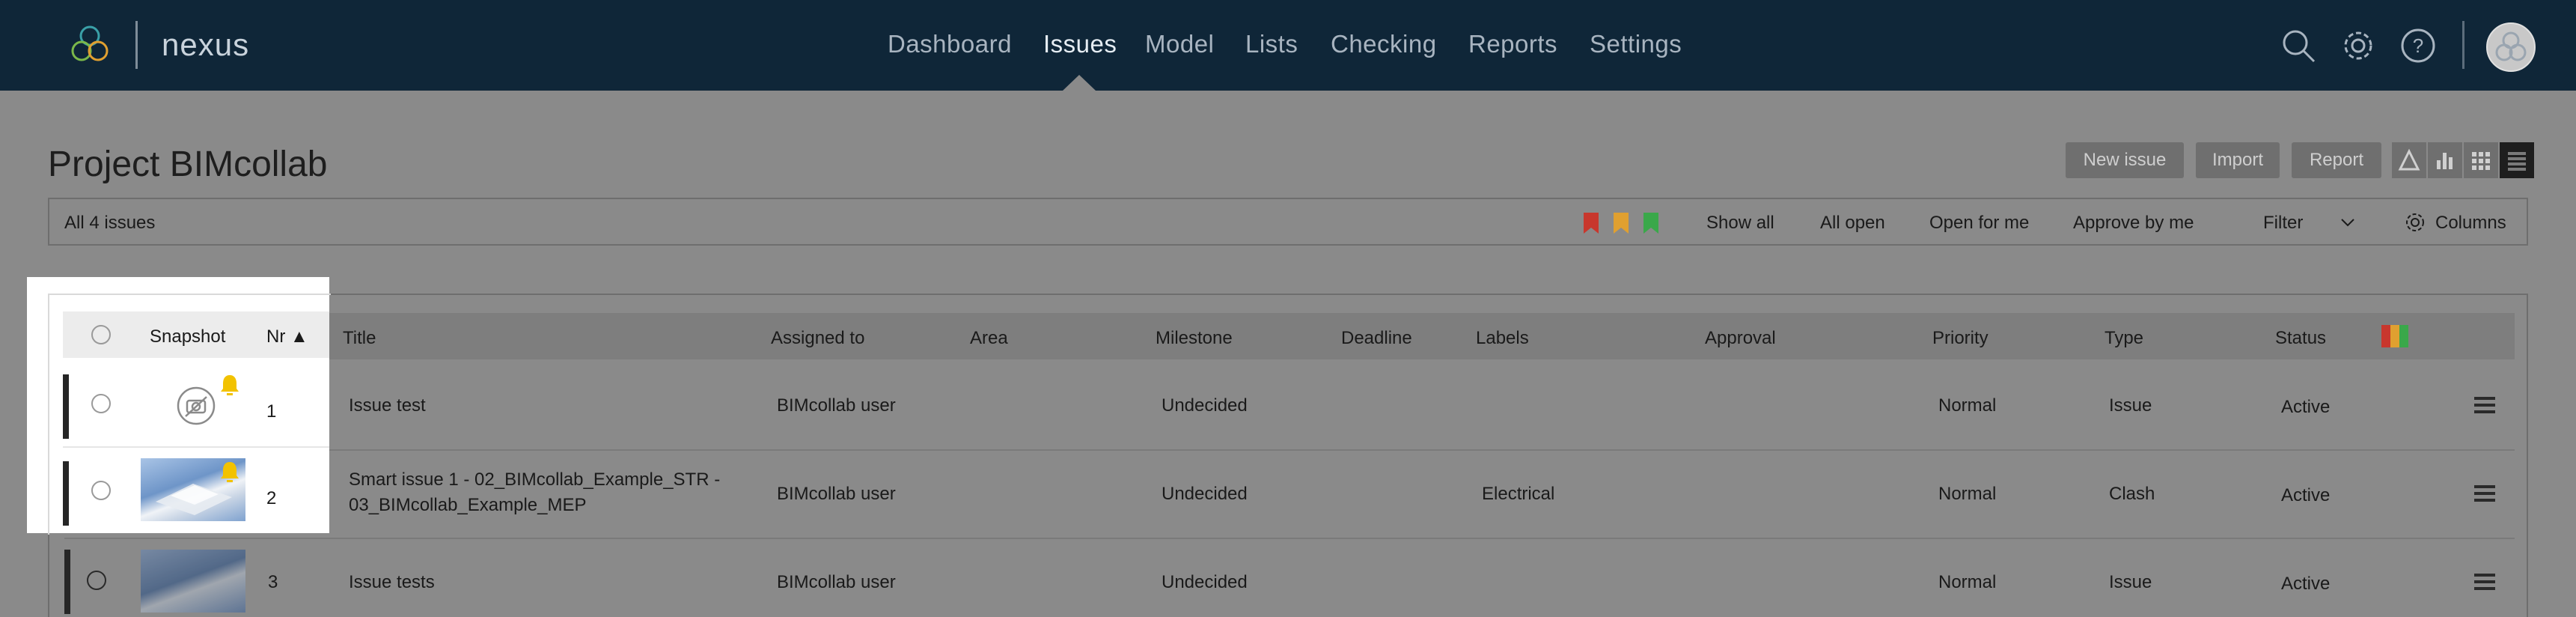  What do you see at coordinates (1502, 338) in the screenshot?
I see `header-labels: Labels` at bounding box center [1502, 338].